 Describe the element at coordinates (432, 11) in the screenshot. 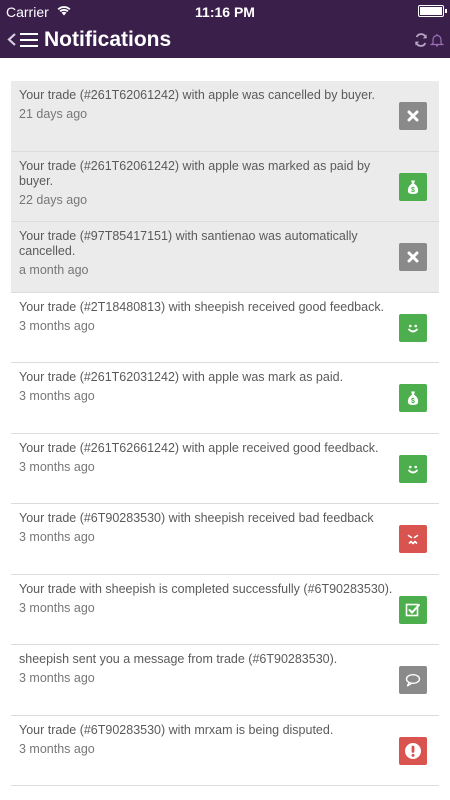

I see `battery-icon` at that location.